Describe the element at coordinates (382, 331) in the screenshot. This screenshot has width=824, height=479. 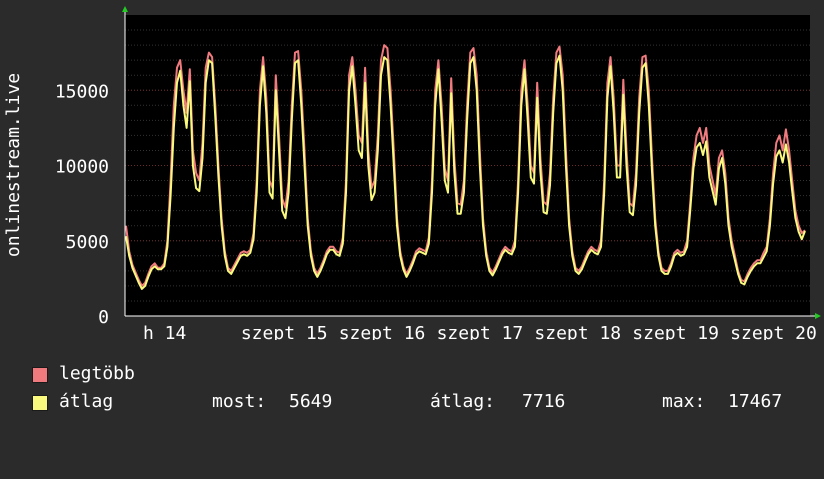
I see `x-tick-label: szept 16` at that location.